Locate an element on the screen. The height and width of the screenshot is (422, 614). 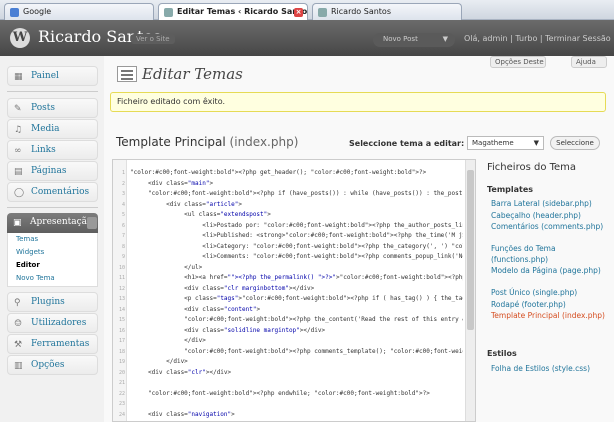
sidebar-item-painel: ▦ Painel is located at coordinates (52, 76).